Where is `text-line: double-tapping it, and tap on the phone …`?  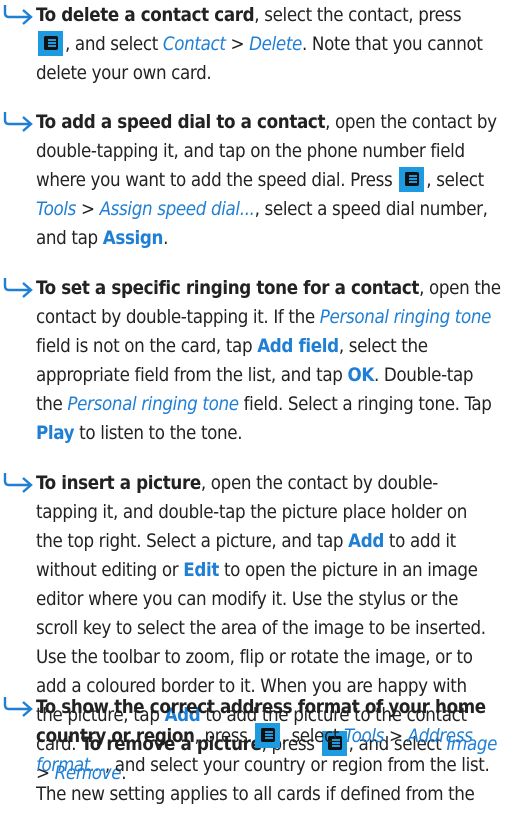 text-line: double-tapping it, and tap on the phone … is located at coordinates (250, 151).